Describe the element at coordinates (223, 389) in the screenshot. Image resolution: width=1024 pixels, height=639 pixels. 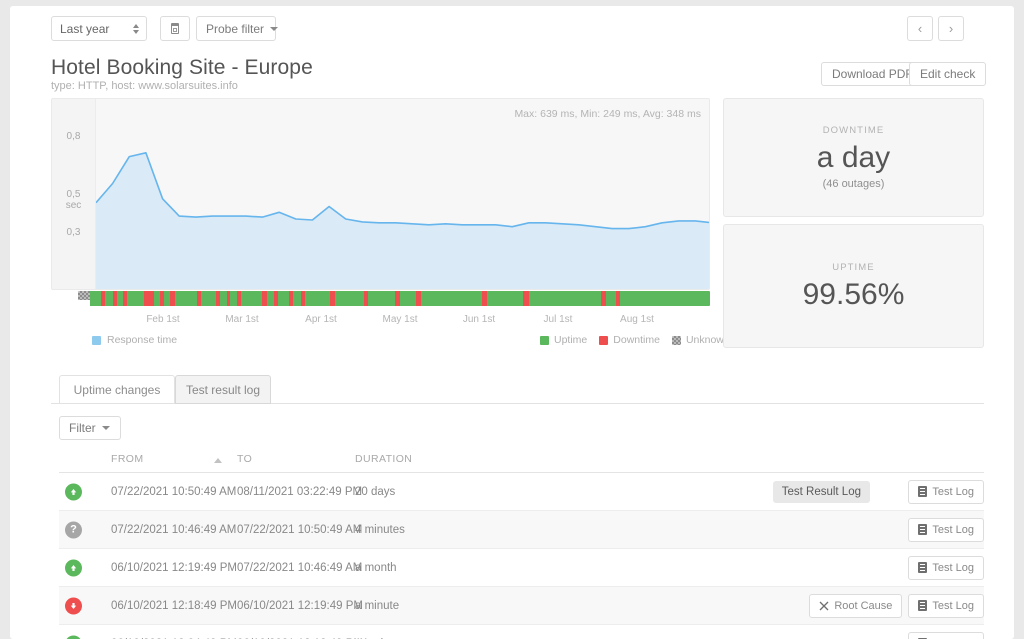
I see `tab-test-result-log: Test result log` at that location.